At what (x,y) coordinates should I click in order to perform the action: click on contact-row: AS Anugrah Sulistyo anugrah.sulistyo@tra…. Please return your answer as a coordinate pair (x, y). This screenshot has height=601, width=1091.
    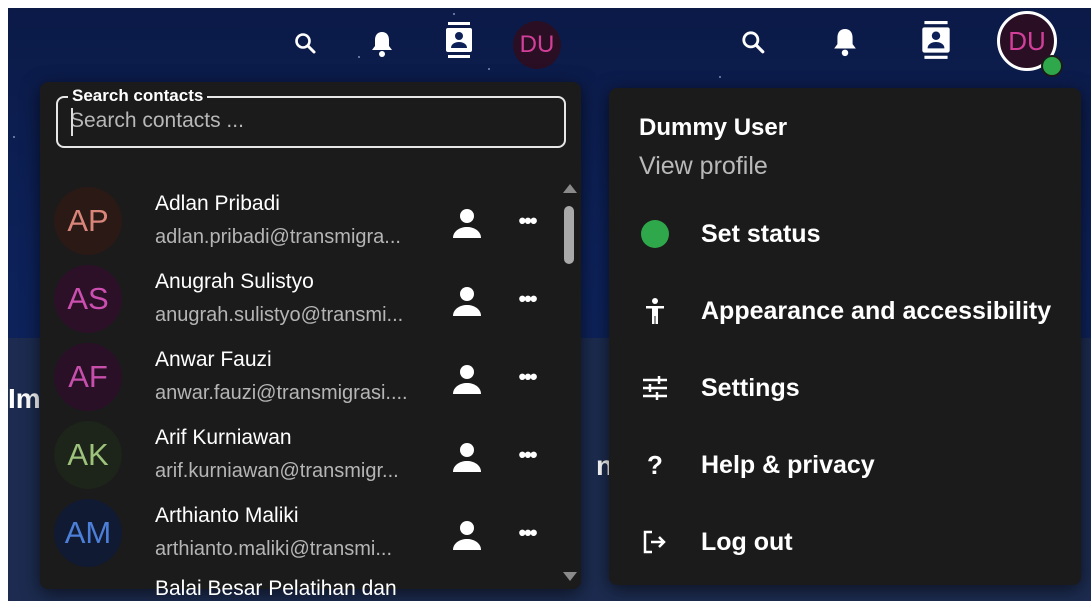
    Looking at the image, I should click on (300, 301).